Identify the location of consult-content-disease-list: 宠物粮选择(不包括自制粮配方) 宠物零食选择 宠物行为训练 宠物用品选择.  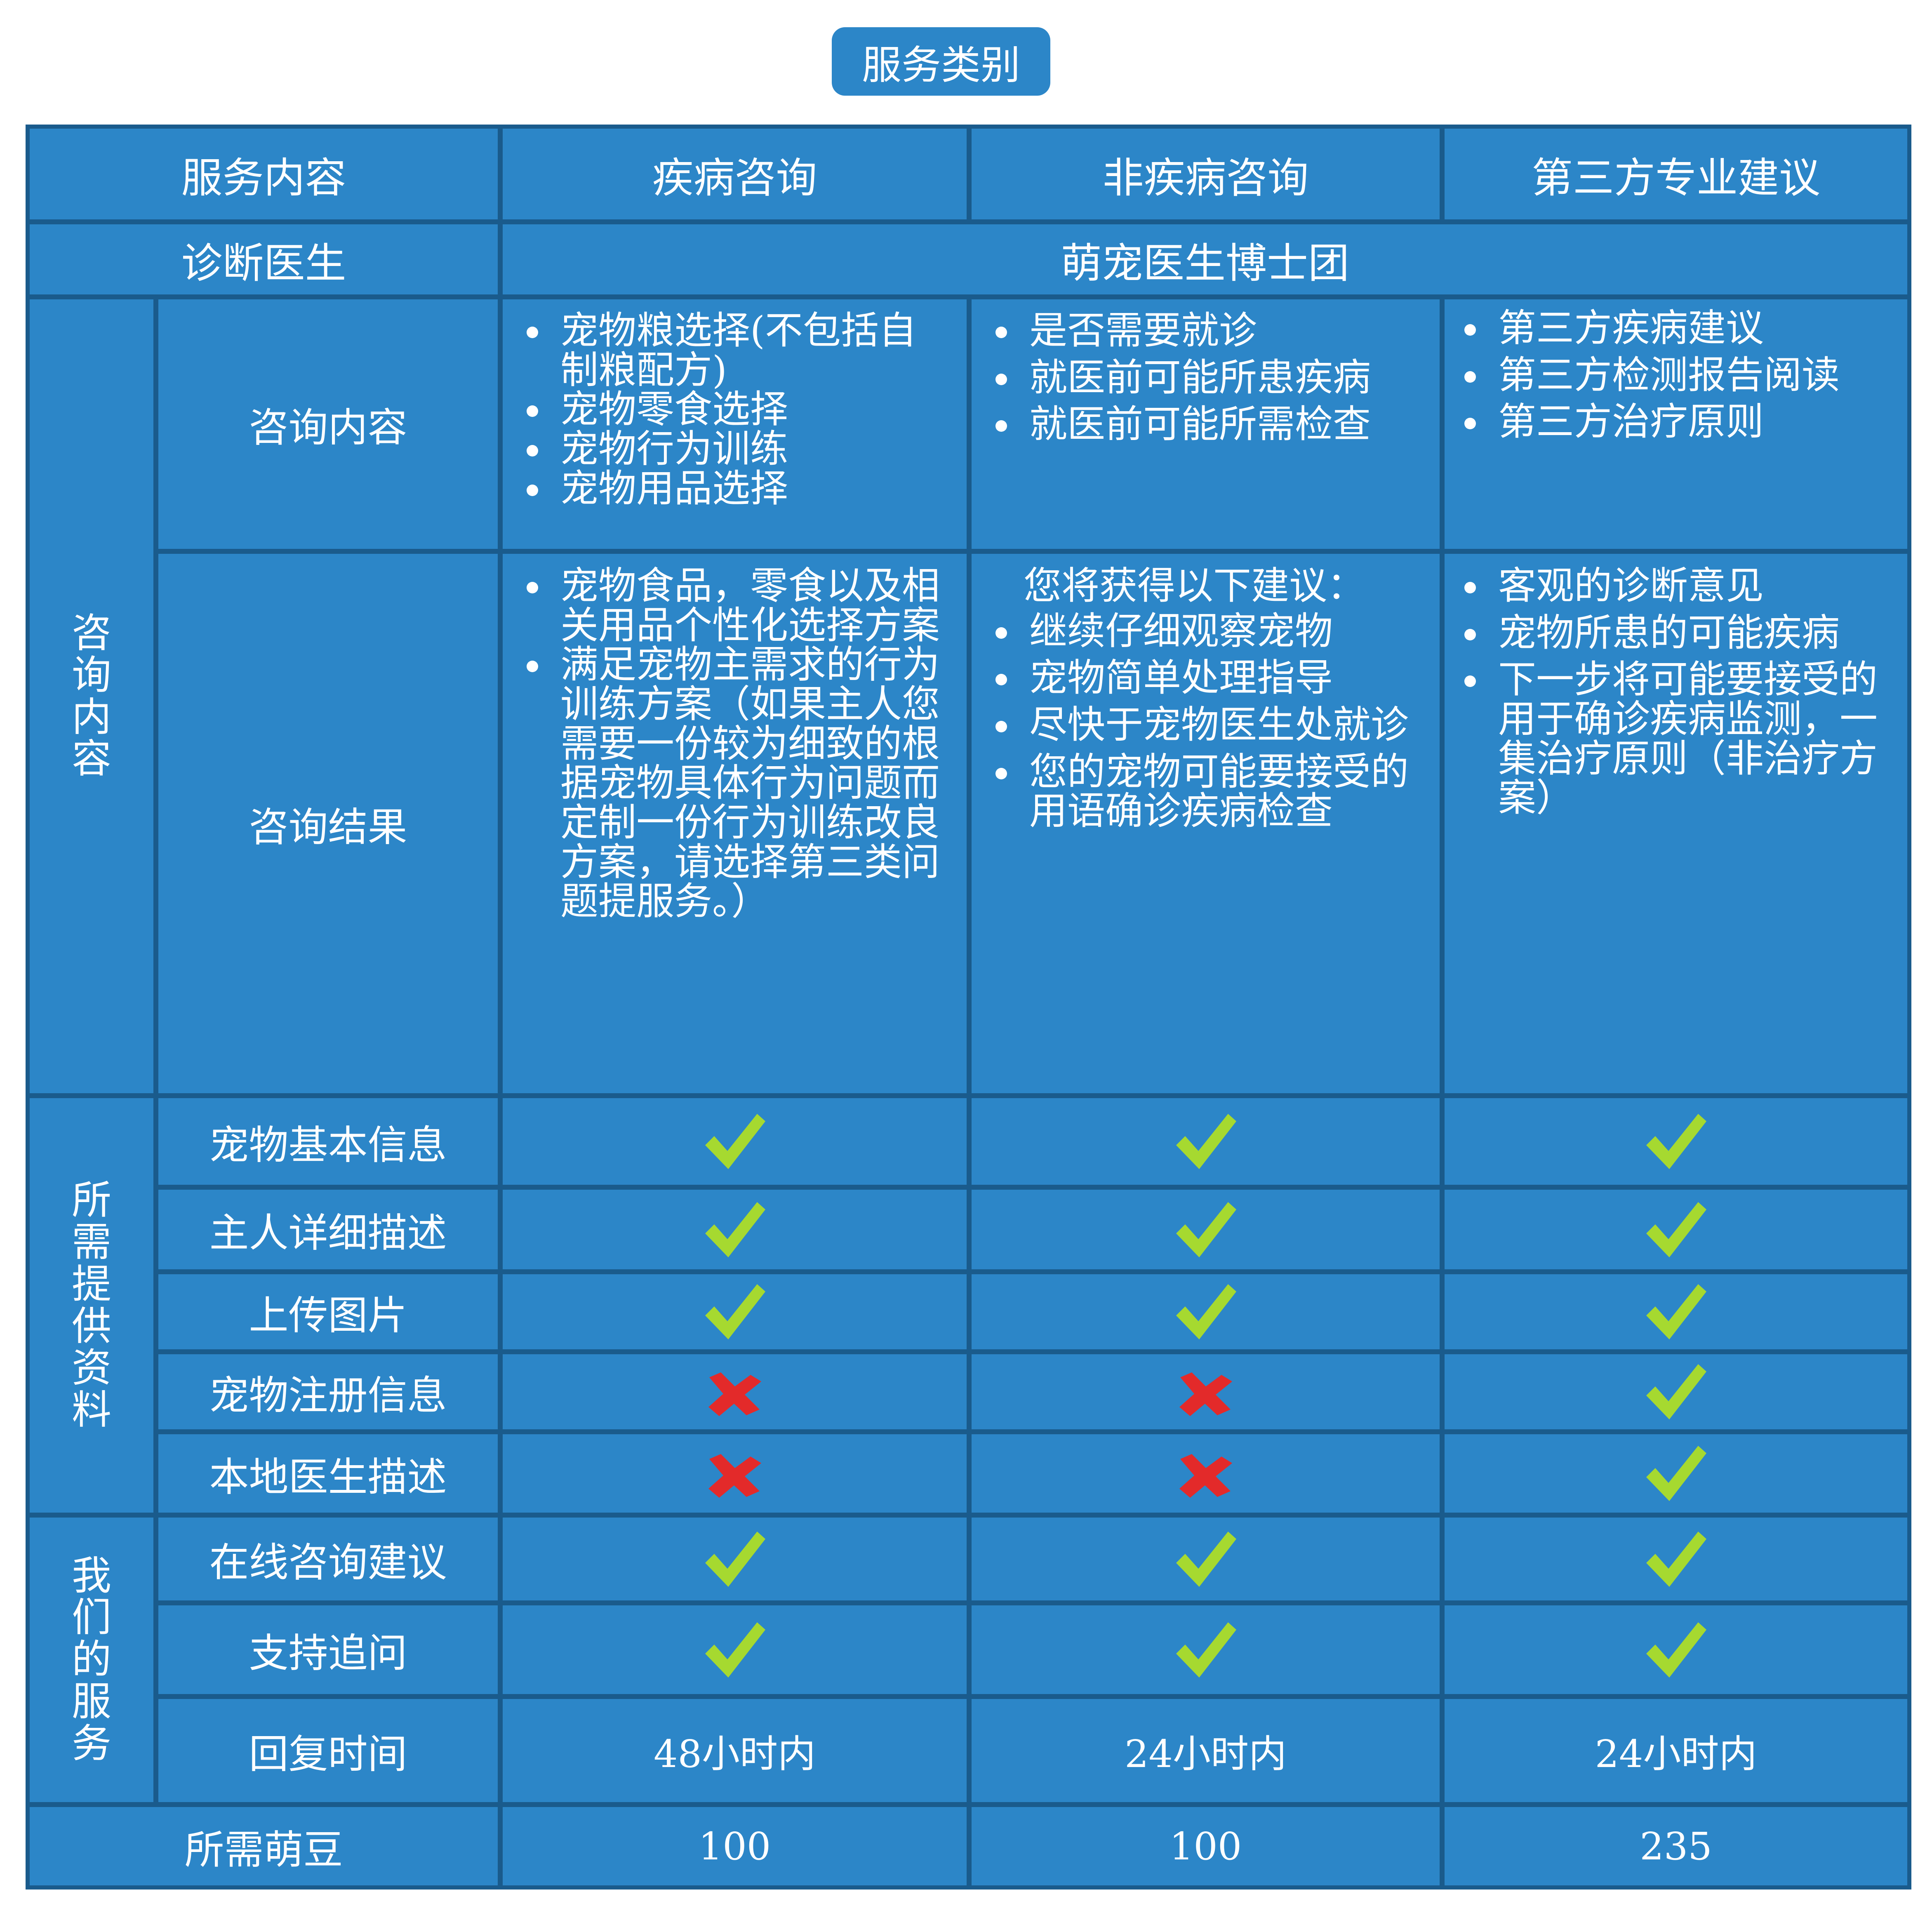
(732, 409).